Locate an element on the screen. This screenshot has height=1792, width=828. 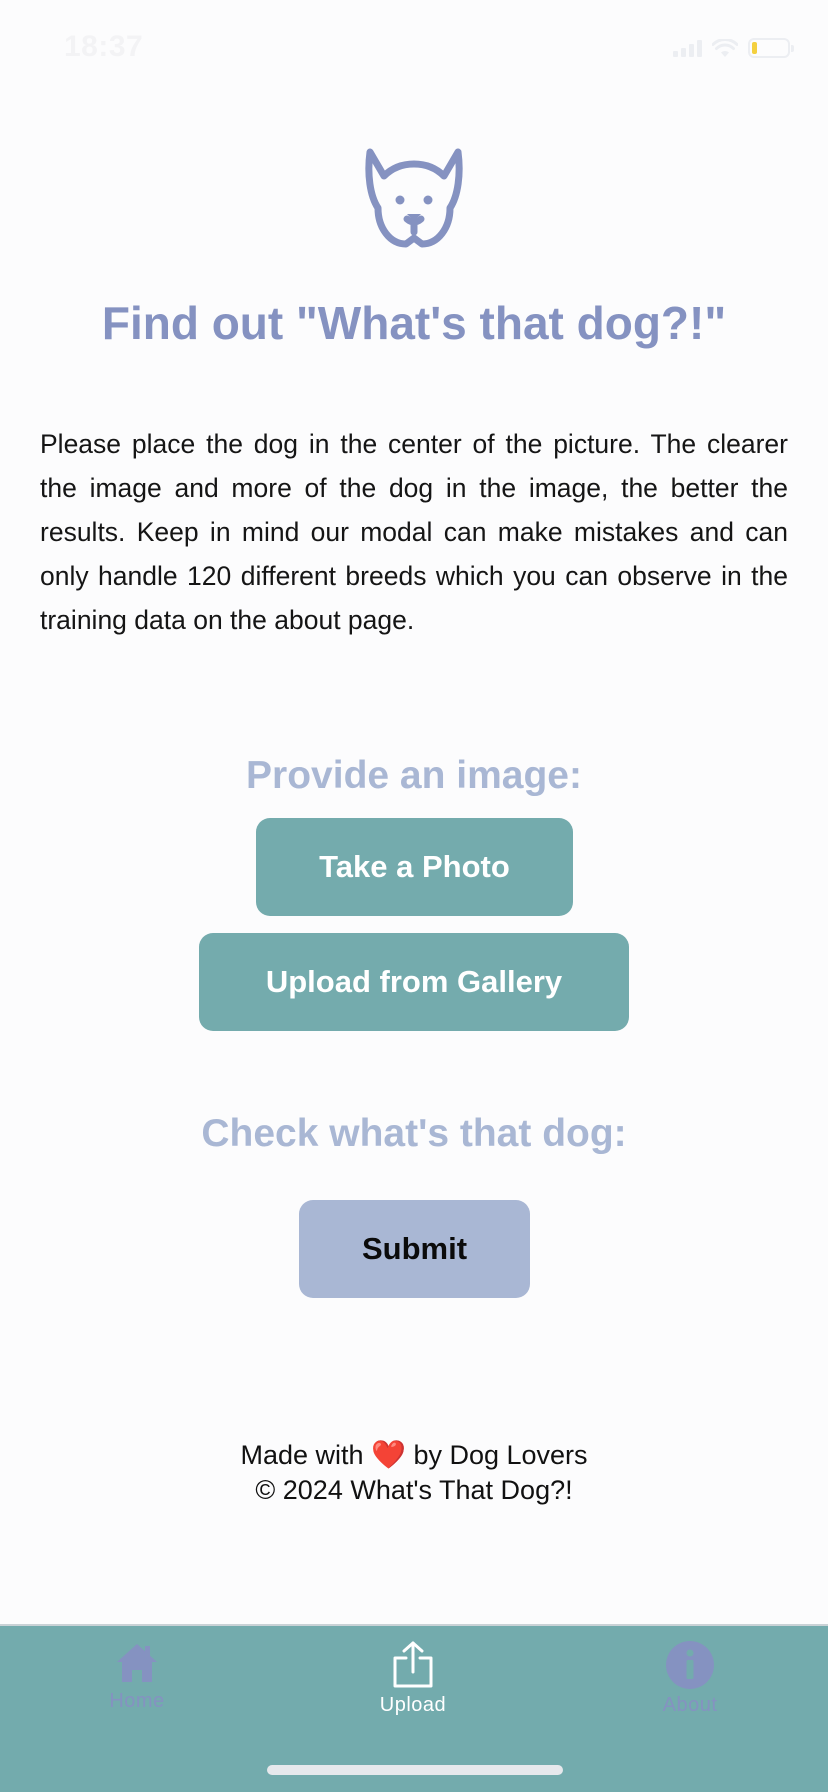
made-with-text: Made with is located at coordinates (302, 1455).